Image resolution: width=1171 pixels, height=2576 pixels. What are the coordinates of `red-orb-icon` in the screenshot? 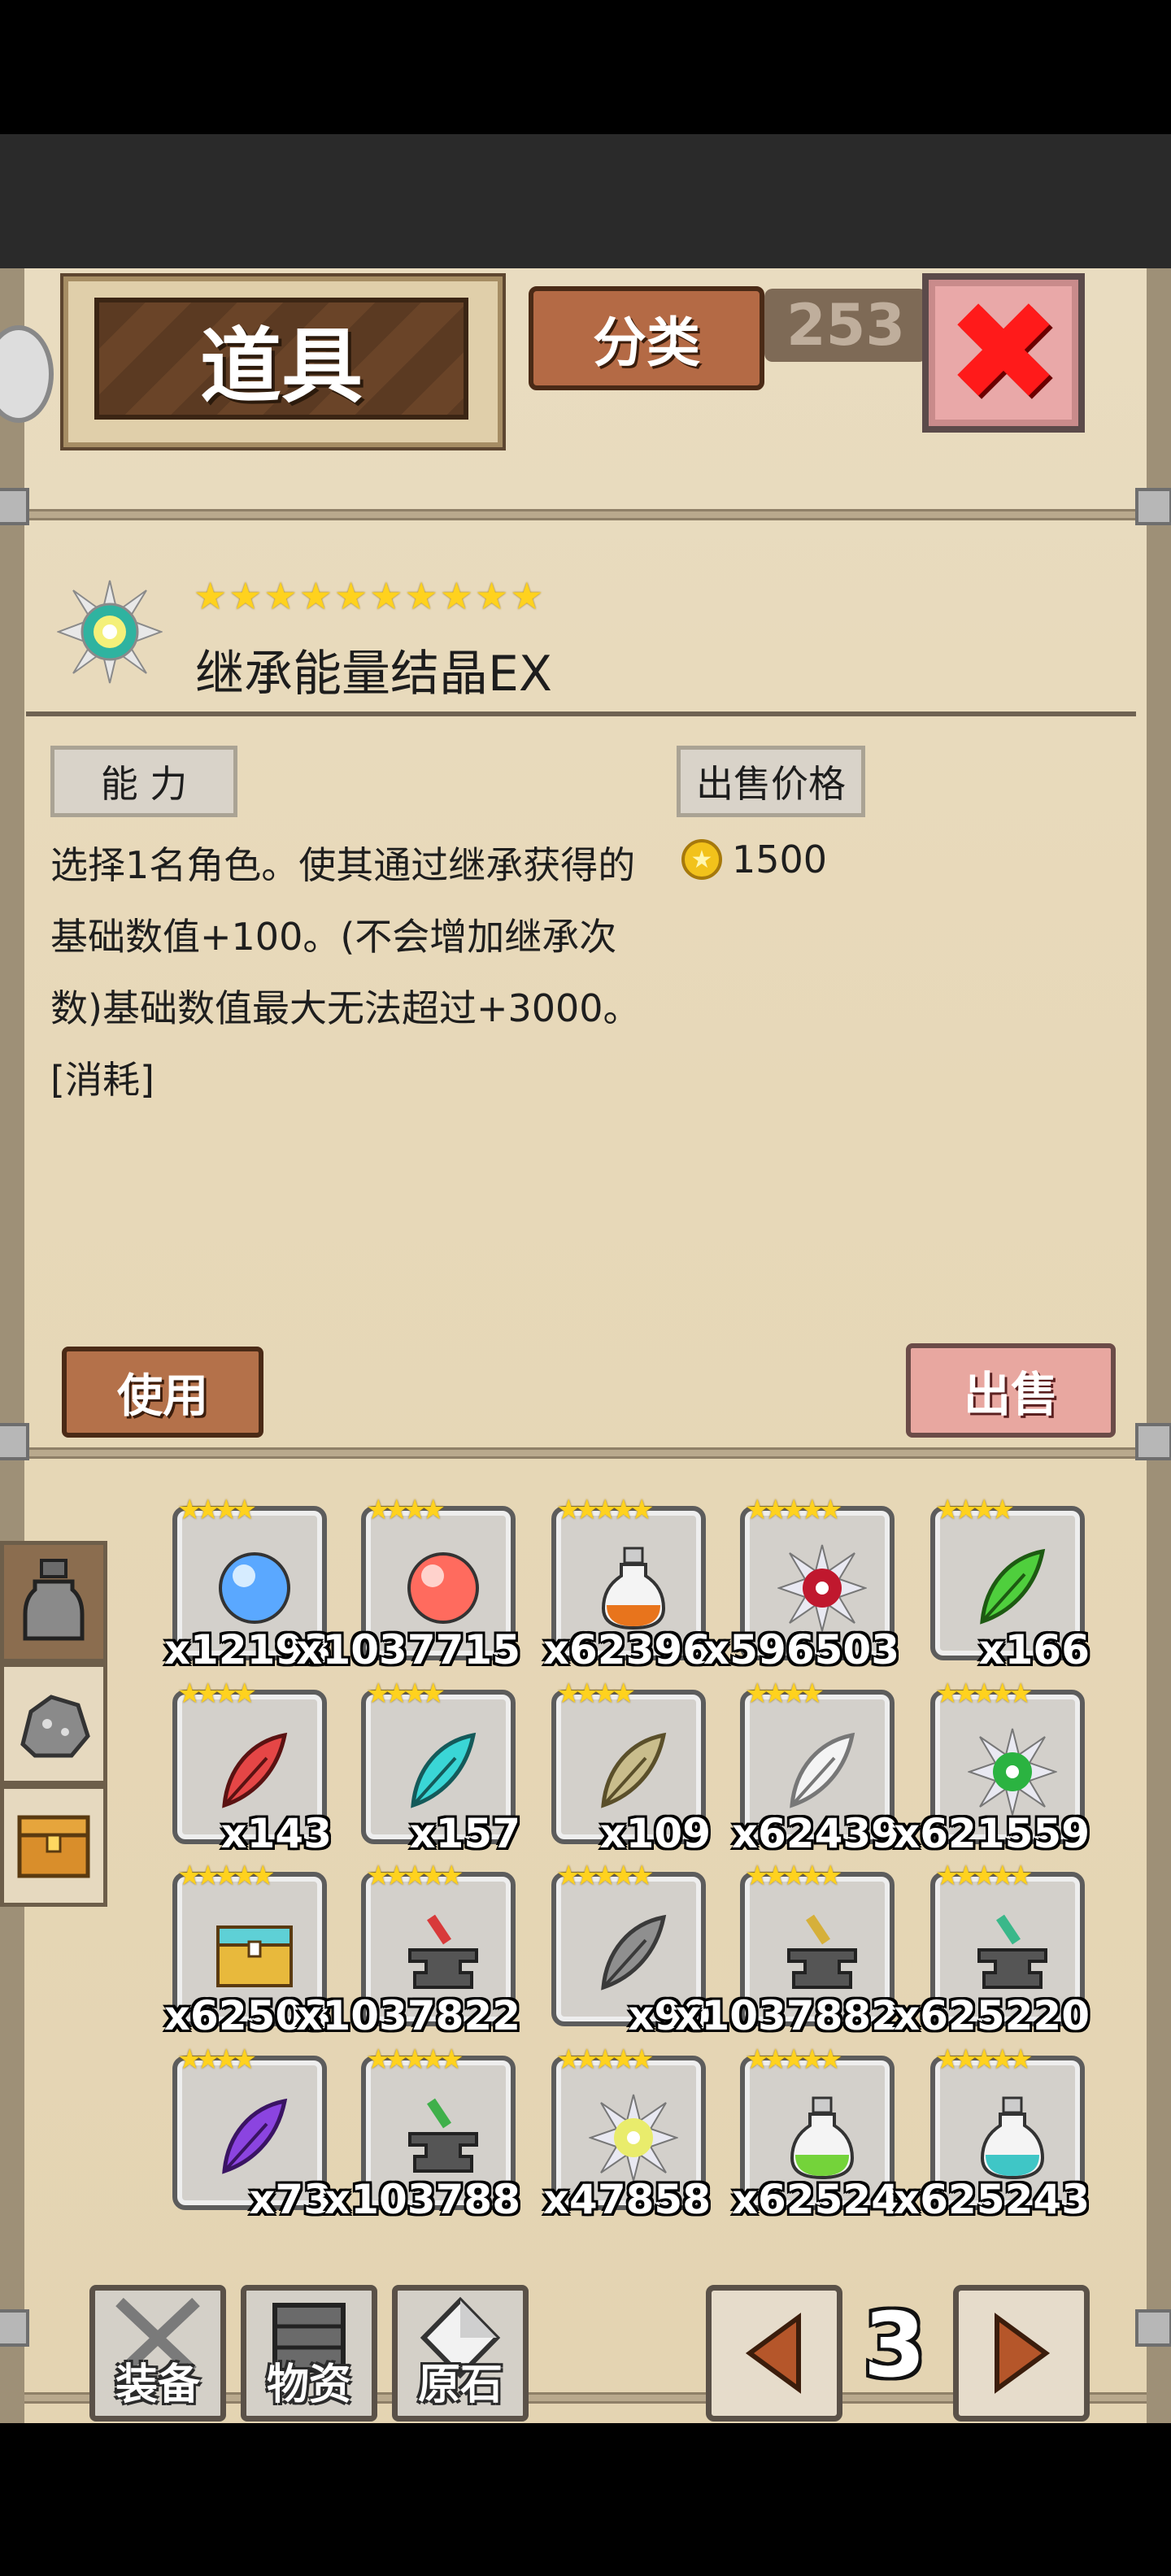 It's located at (443, 1588).